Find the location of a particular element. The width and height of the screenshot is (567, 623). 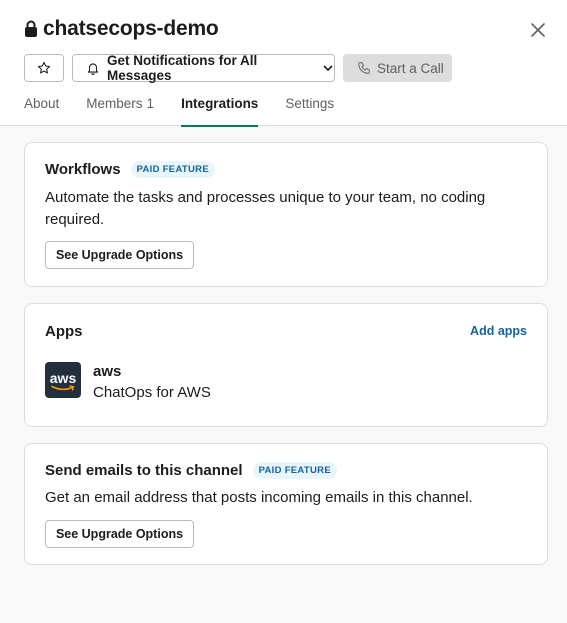

tab-settings-label: Settings is located at coordinates (310, 103).